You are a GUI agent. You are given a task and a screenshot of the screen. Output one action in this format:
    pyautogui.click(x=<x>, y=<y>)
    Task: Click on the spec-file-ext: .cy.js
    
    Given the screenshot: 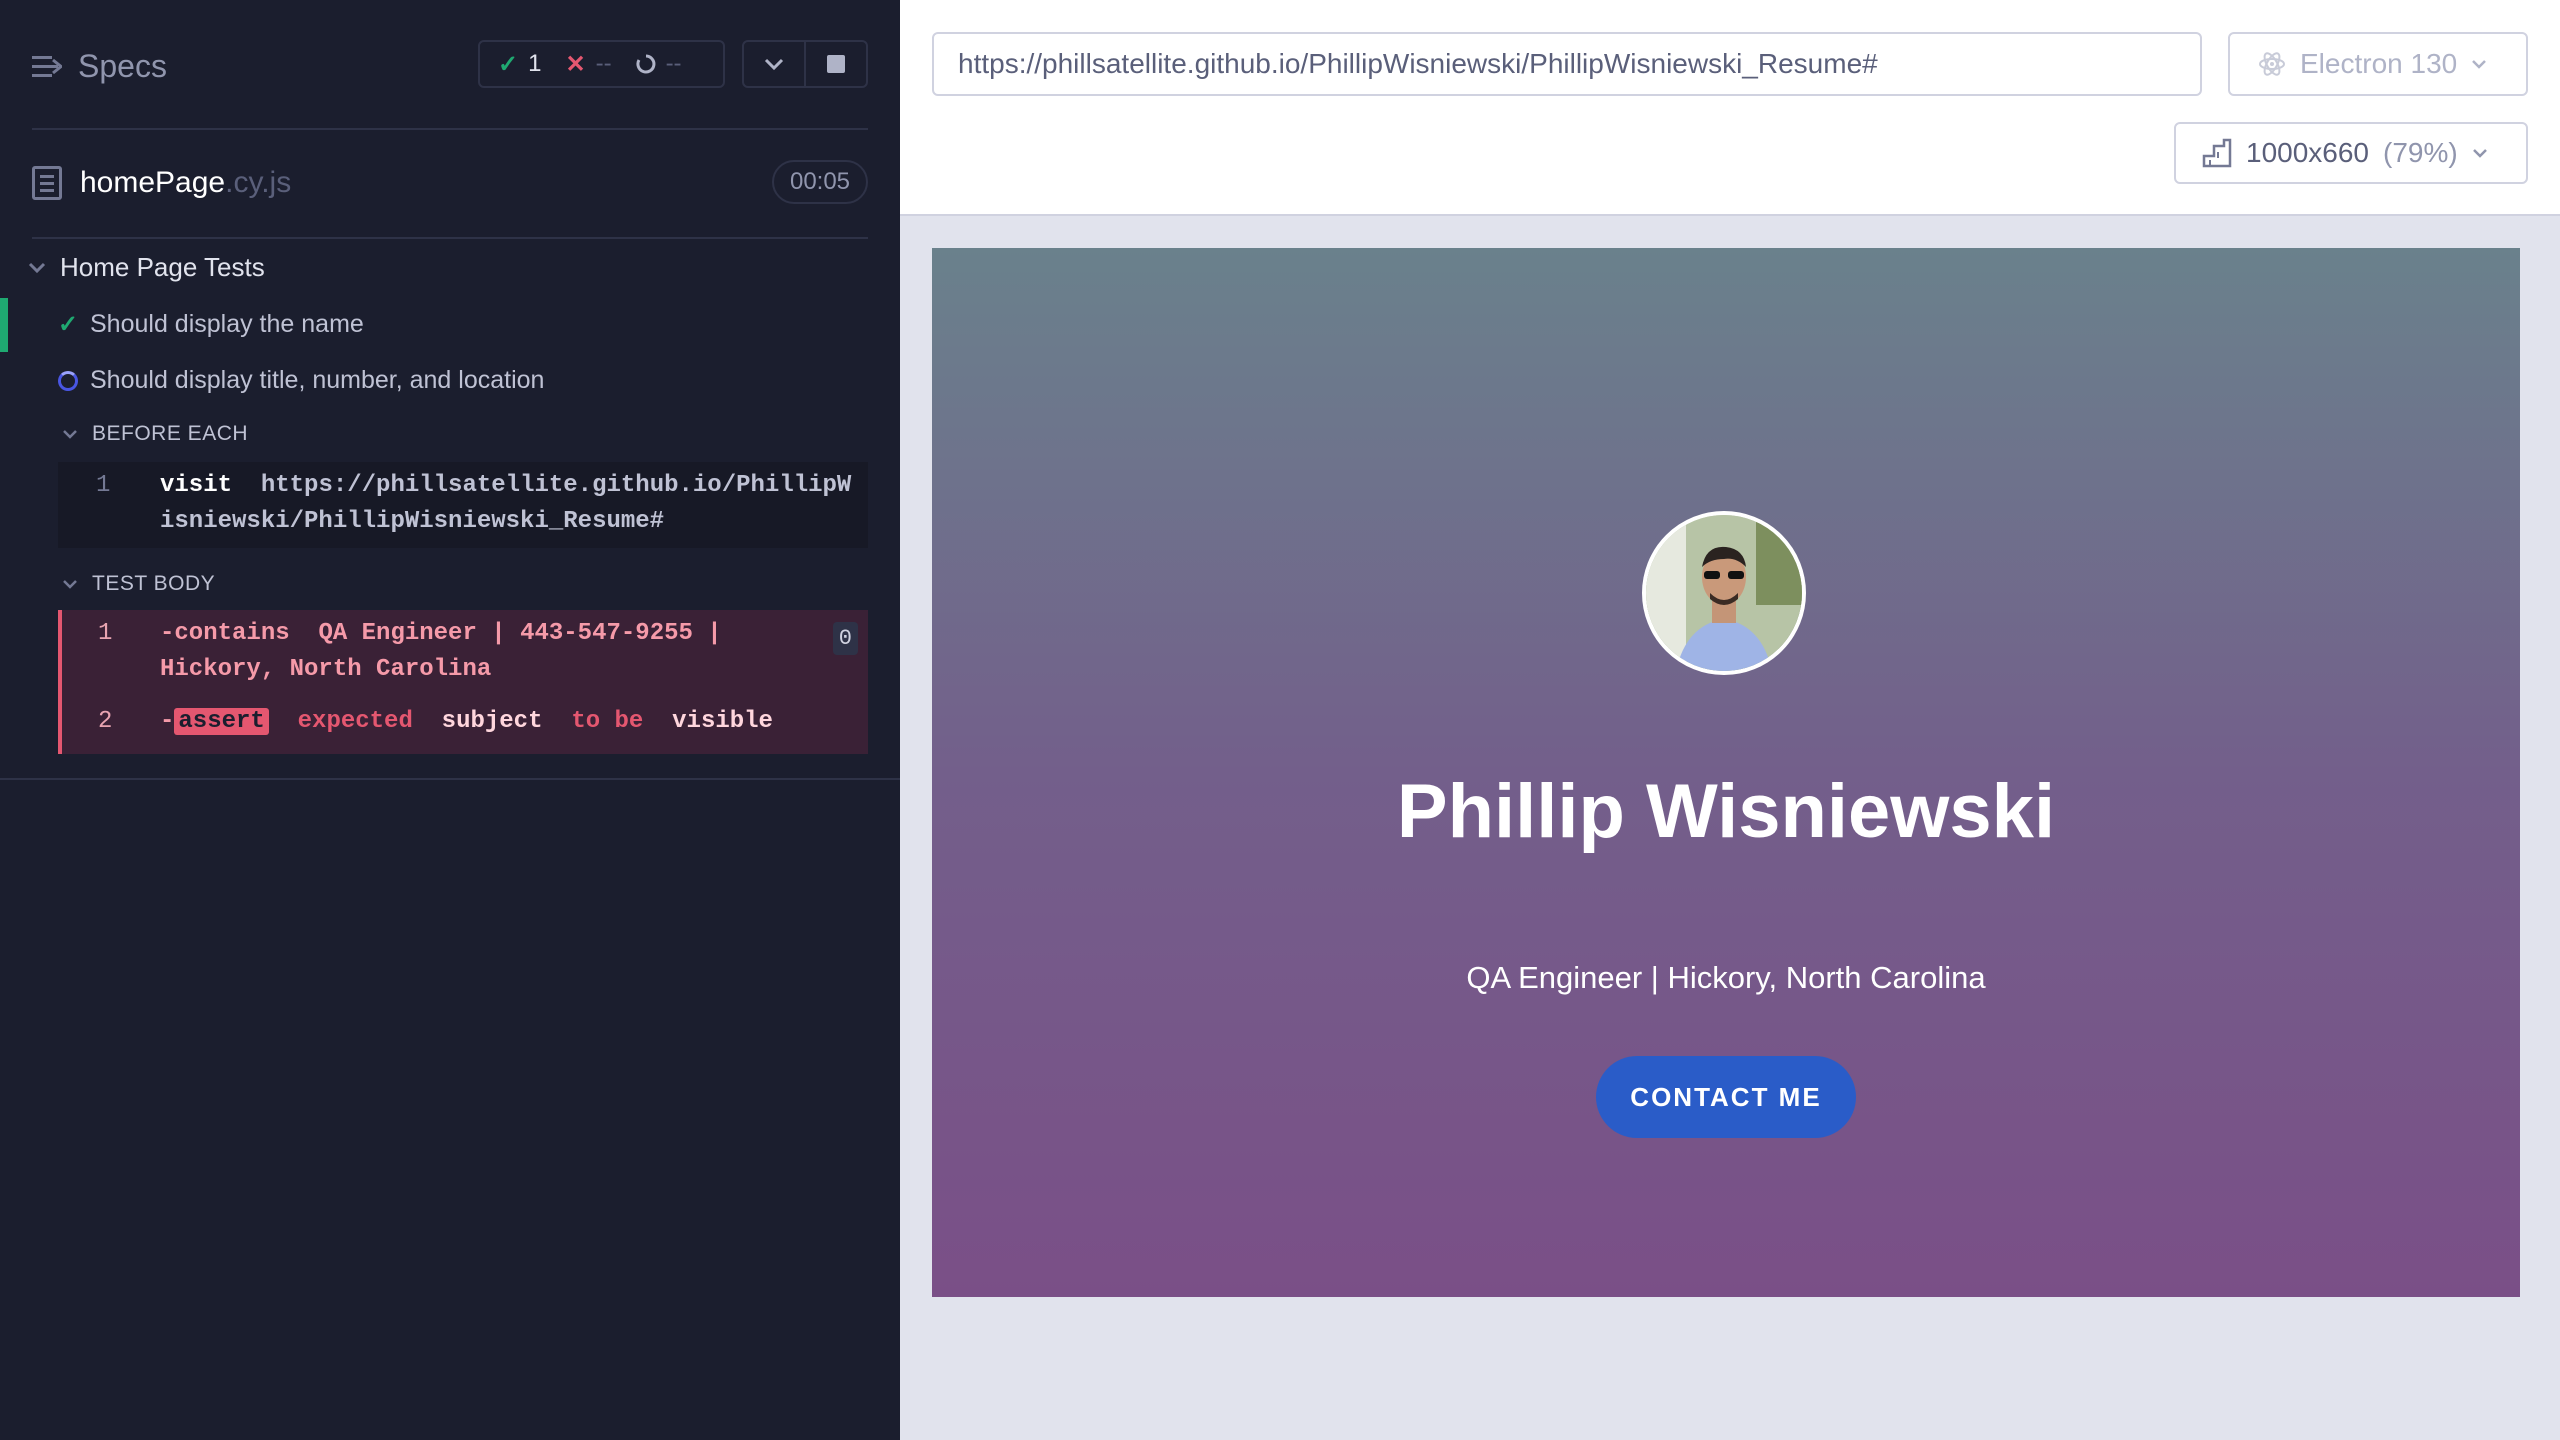 What is the action you would take?
    pyautogui.click(x=258, y=182)
    